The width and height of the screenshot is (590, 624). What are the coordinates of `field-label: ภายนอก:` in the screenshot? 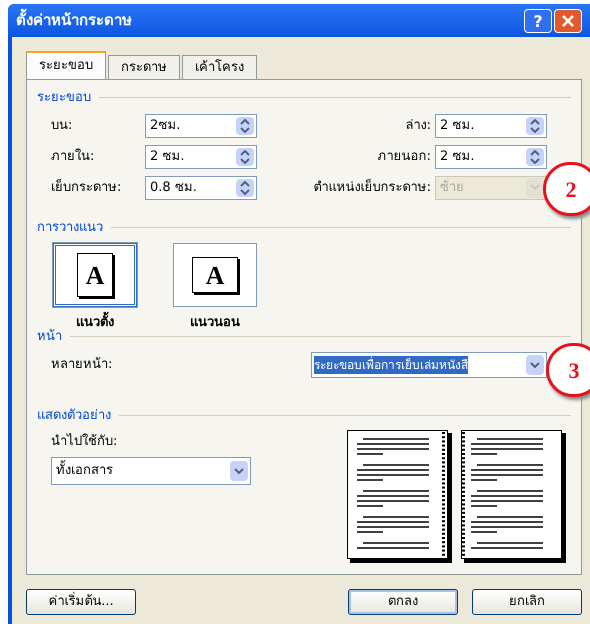 It's located at (404, 157).